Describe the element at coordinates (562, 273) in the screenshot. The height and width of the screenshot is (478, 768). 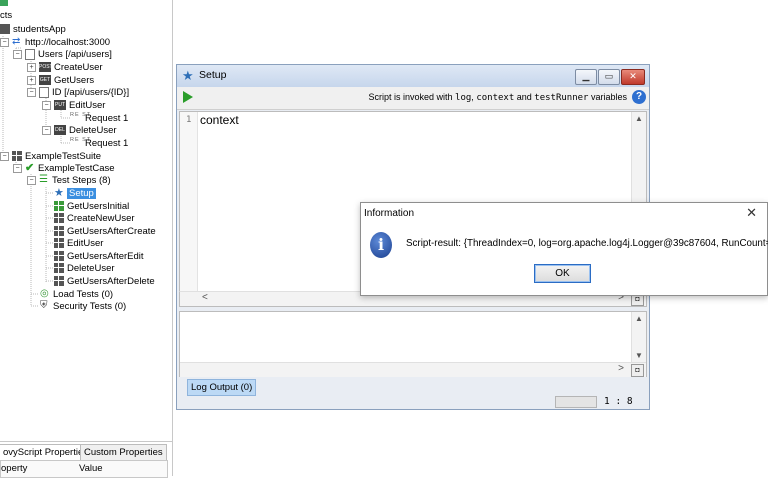
I see `ok-button: OK` at that location.